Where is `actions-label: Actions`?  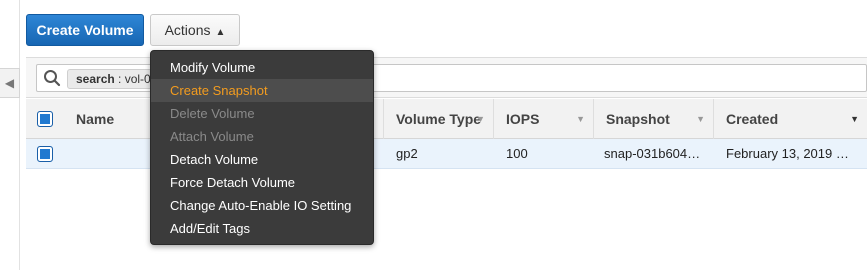 actions-label: Actions is located at coordinates (187, 30).